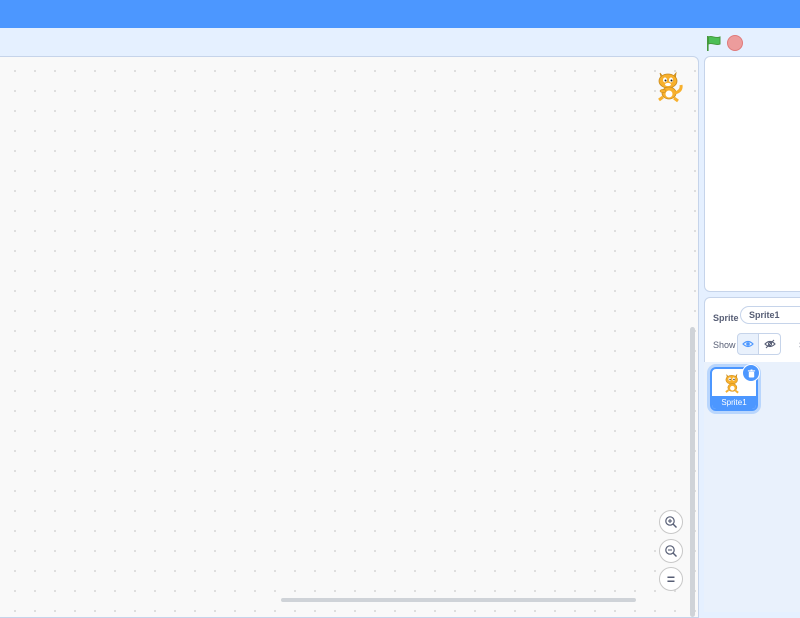 The image size is (800, 618). Describe the element at coordinates (752, 487) in the screenshot. I see `sprite-list: Sprite1` at that location.